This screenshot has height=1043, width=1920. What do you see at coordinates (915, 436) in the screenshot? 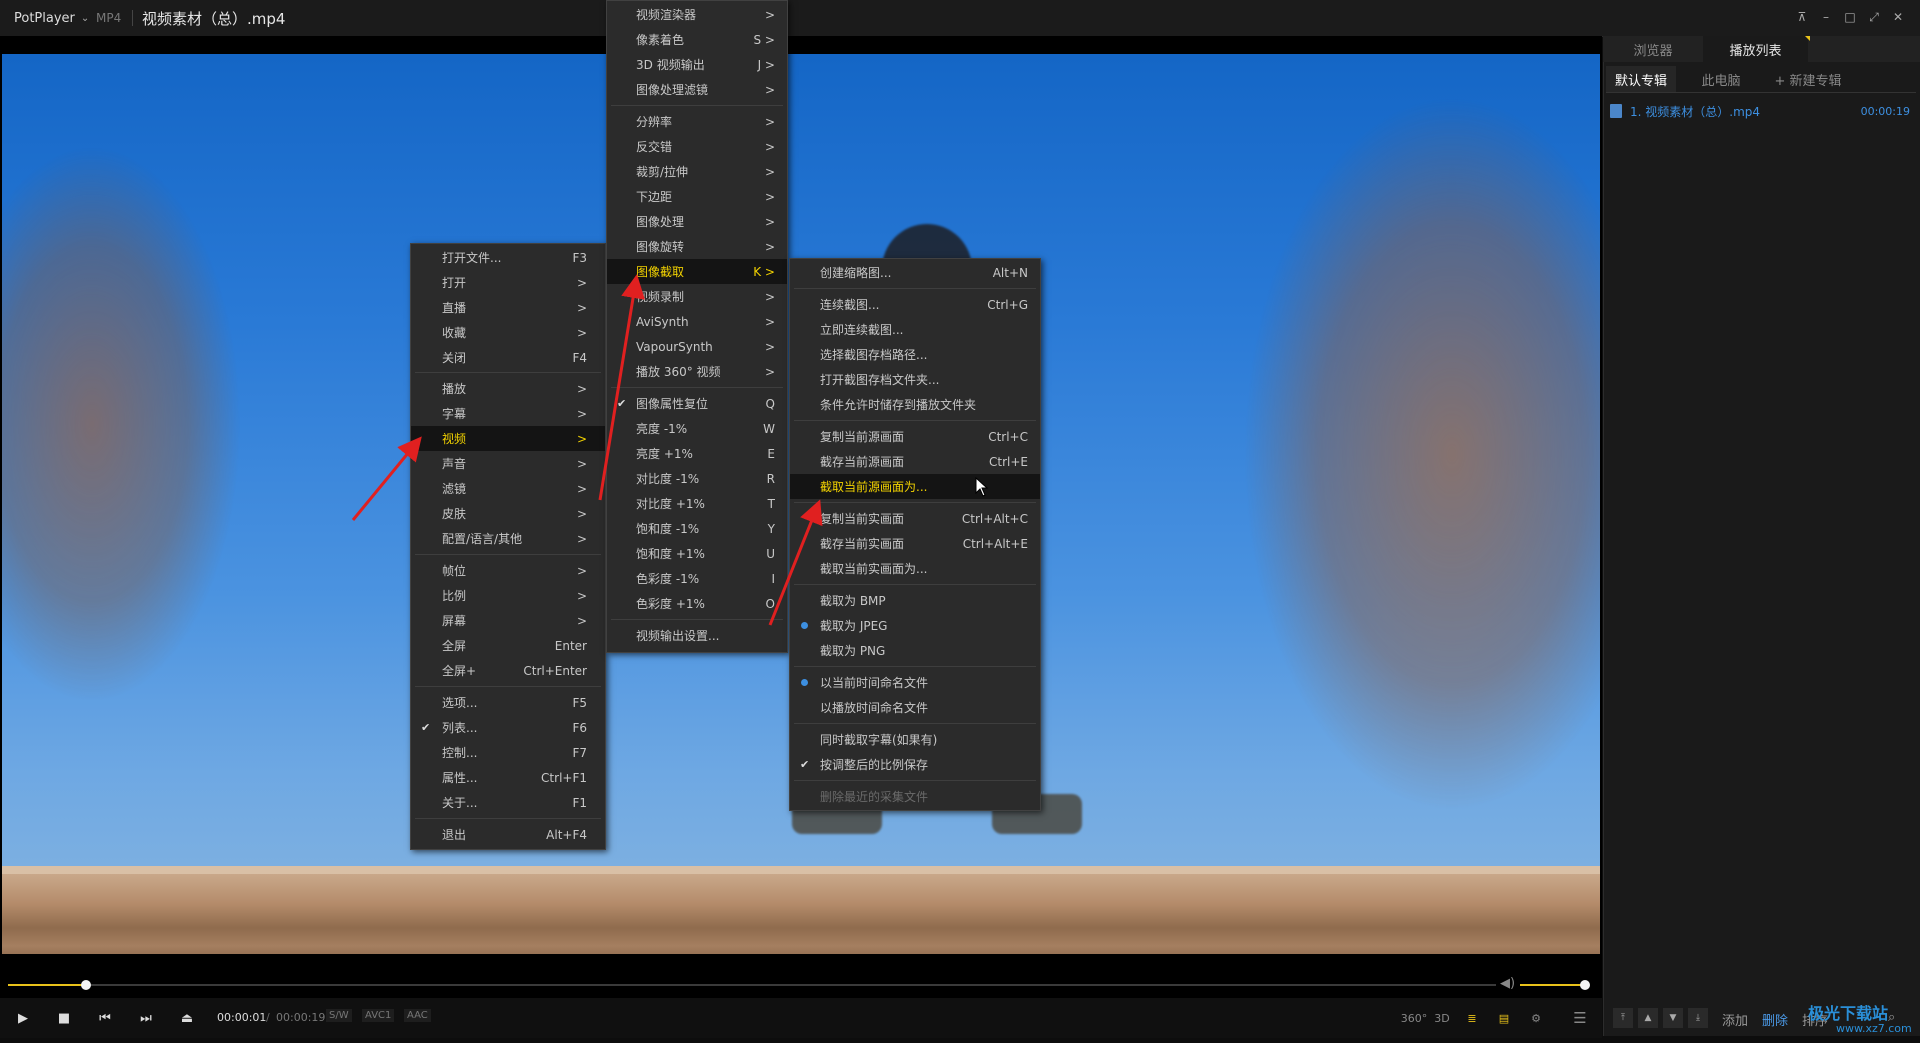
I see `capture-menu-item: 复制当前源画面 Ctrl+C` at bounding box center [915, 436].